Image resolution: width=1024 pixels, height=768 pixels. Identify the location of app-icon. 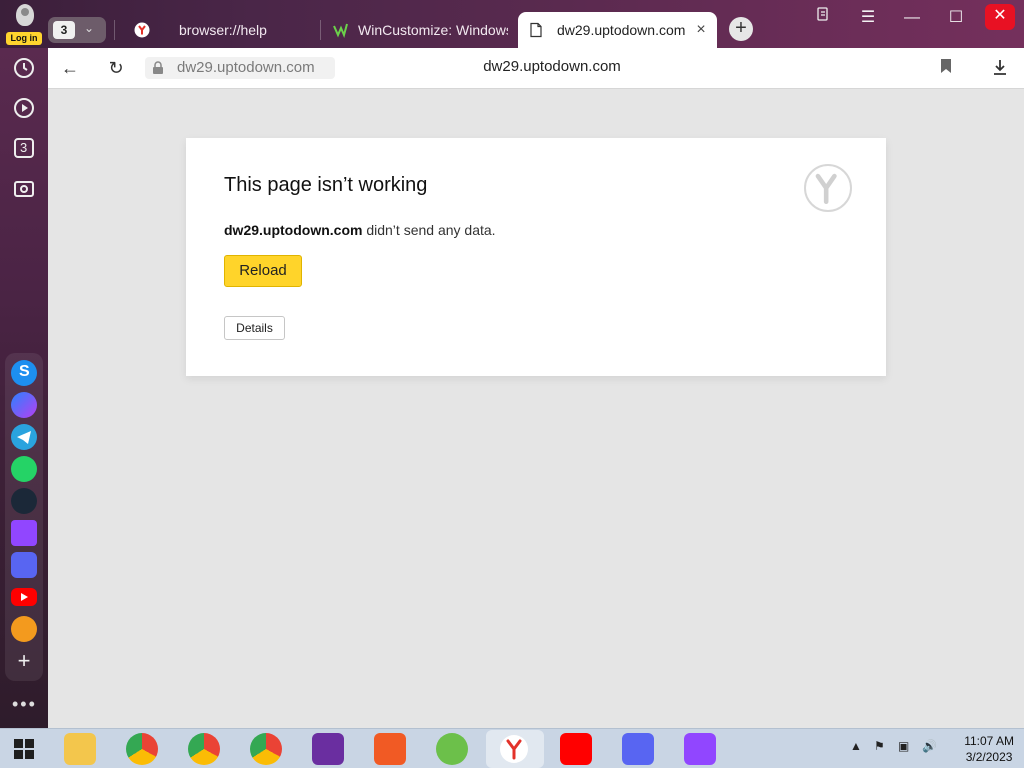
(452, 749).